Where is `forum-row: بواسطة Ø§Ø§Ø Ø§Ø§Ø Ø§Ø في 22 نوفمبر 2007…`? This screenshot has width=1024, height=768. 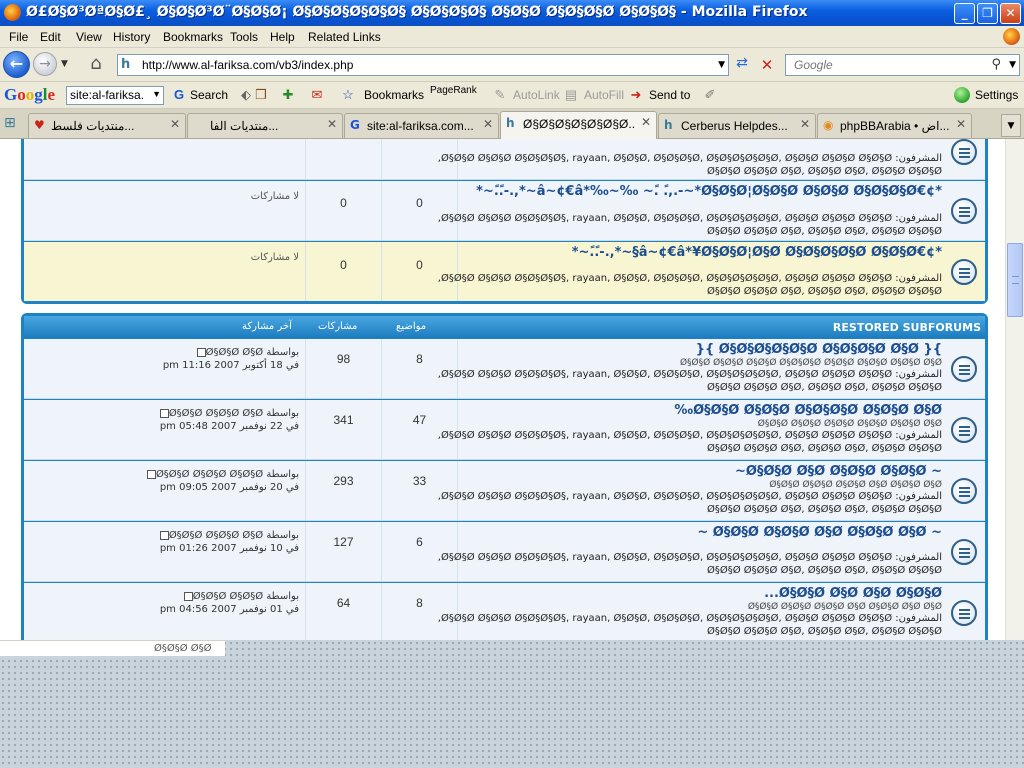
forum-row: بواسطة Ø§Ø§Ø Ø§Ø§Ø Ø§Ø في 22 نوفمبر 2007… is located at coordinates (504, 430).